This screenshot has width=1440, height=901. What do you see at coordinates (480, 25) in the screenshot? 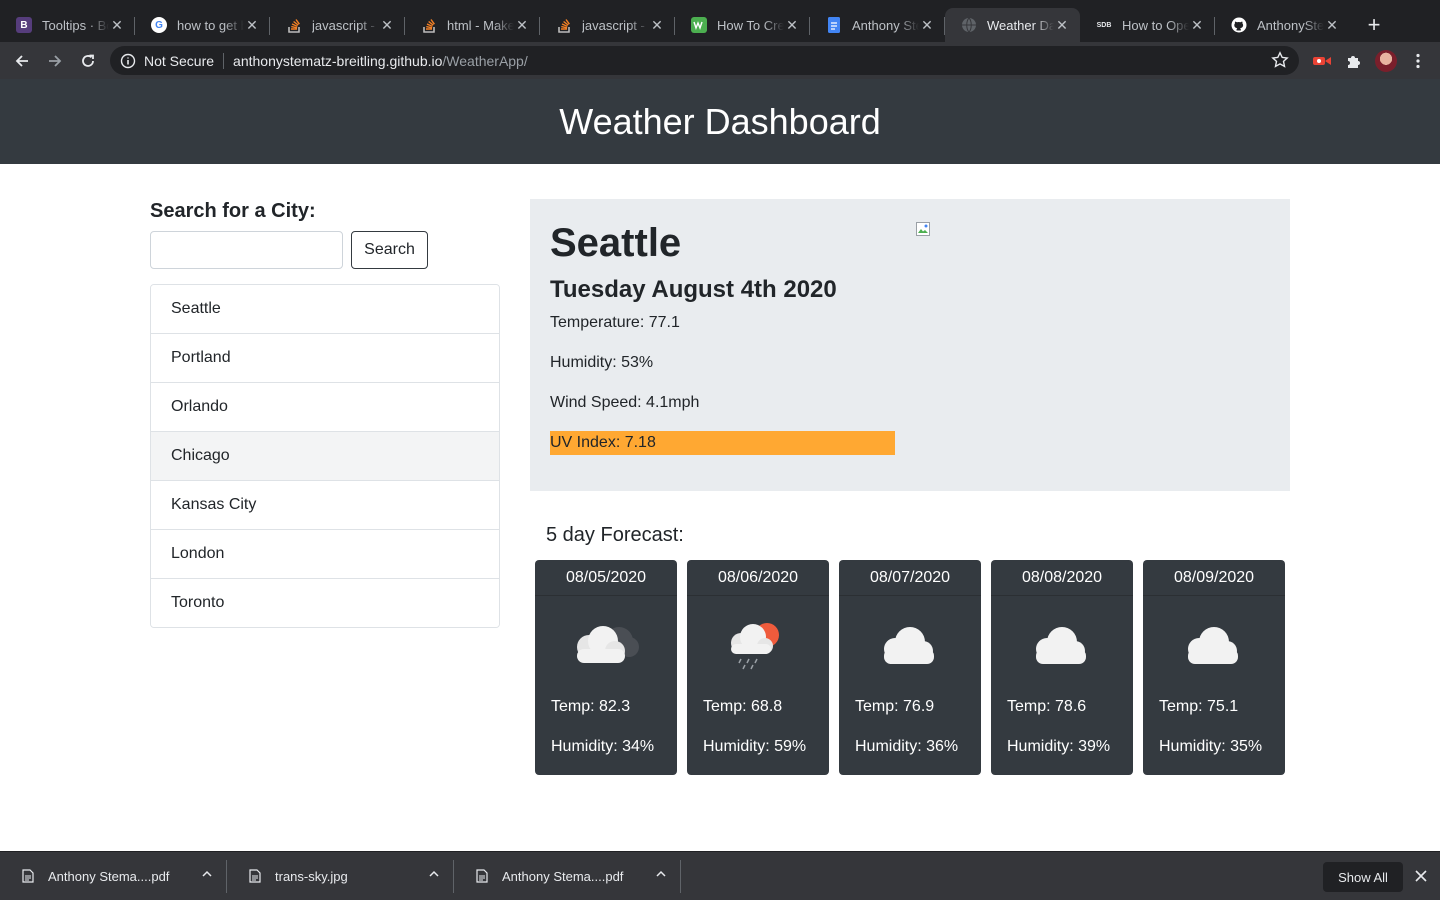
I see `tab-title: html - Make` at bounding box center [480, 25].